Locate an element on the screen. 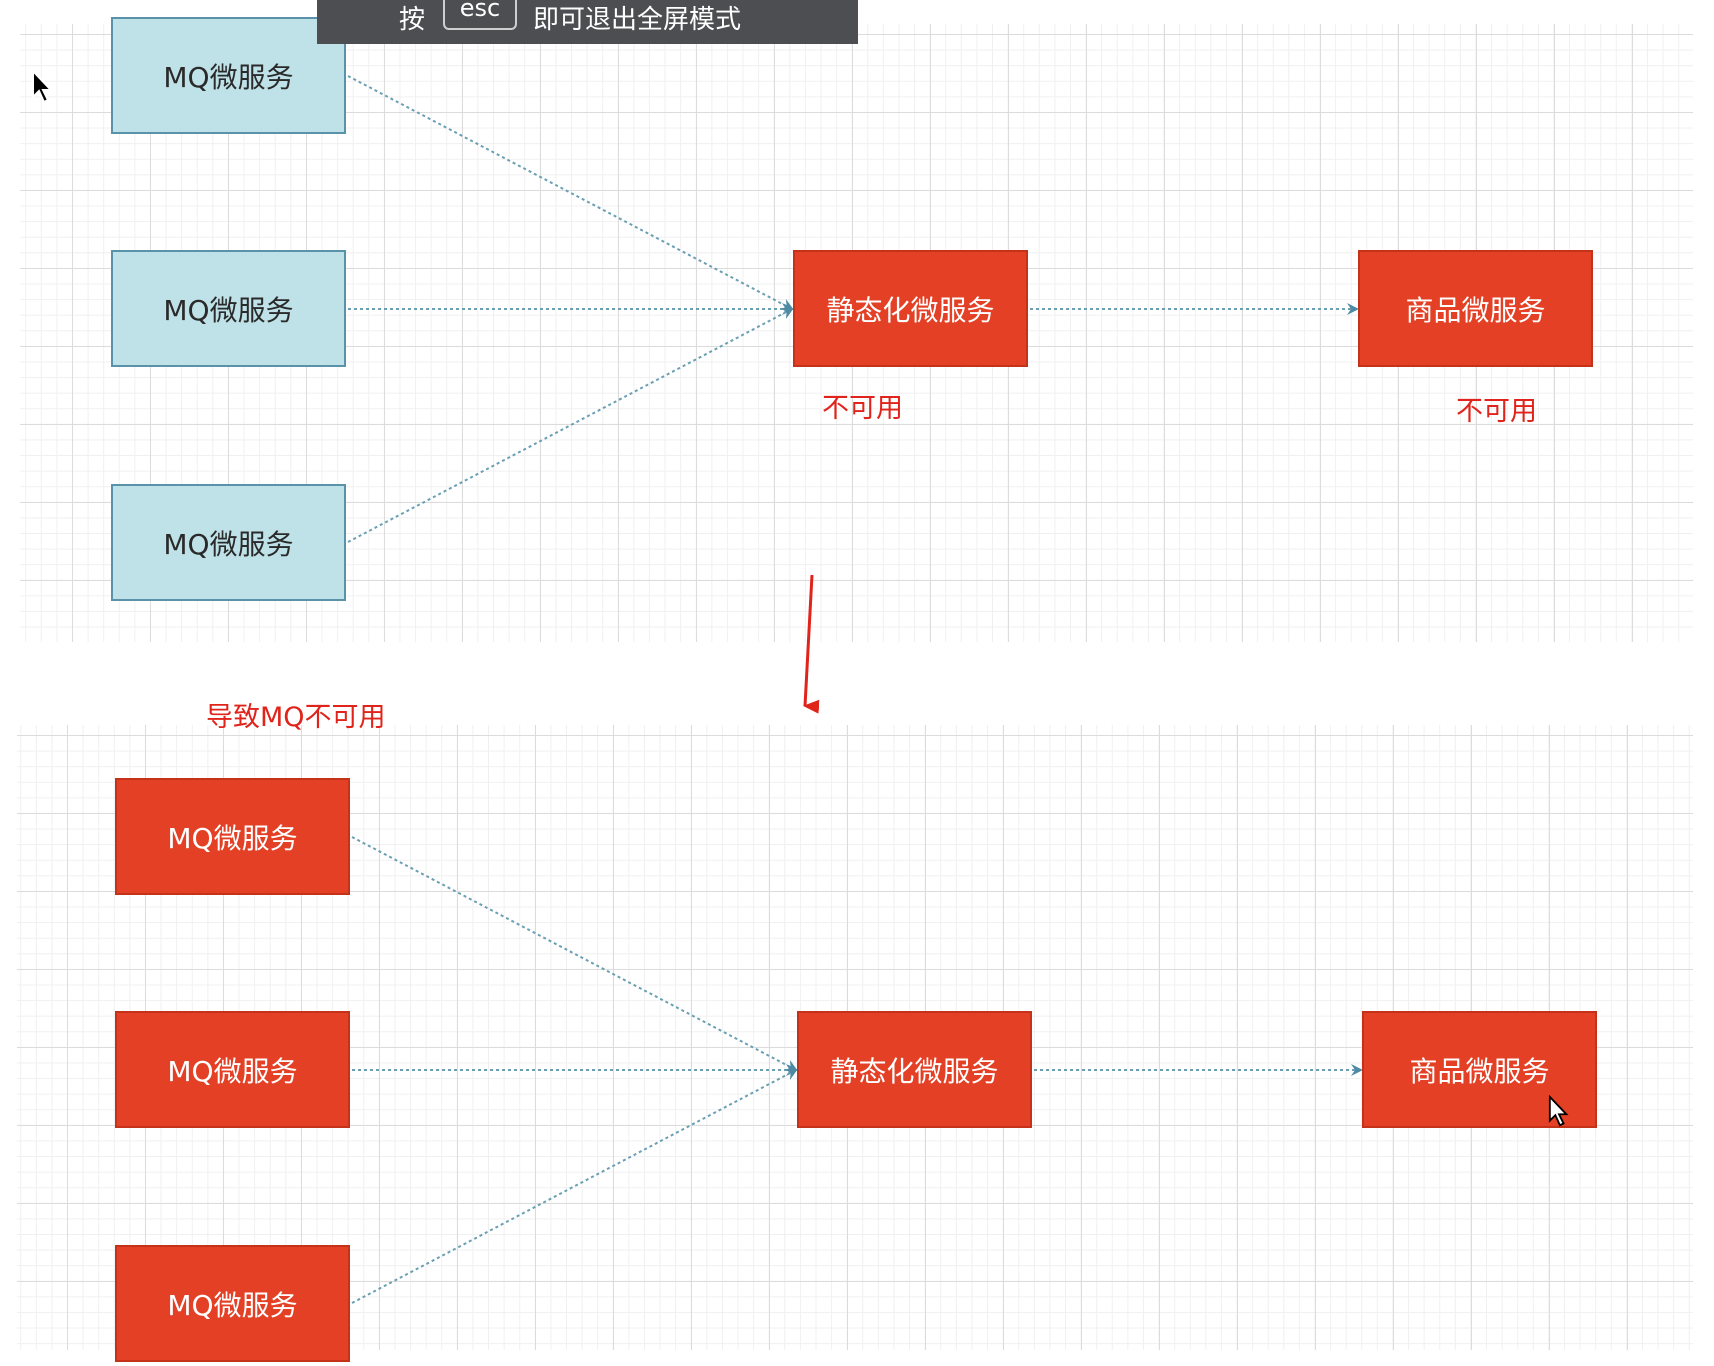 This screenshot has width=1714, height=1366. product-service-node-top: 商品微服务 is located at coordinates (1475, 308).